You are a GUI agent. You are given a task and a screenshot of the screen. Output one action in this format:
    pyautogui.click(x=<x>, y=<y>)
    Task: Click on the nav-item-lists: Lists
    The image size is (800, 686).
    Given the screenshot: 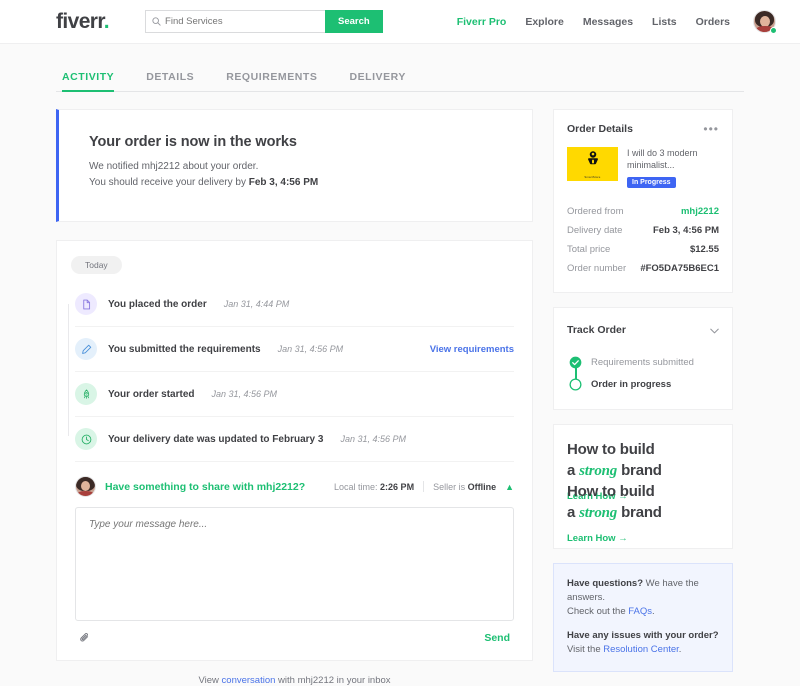 What is the action you would take?
    pyautogui.click(x=664, y=22)
    